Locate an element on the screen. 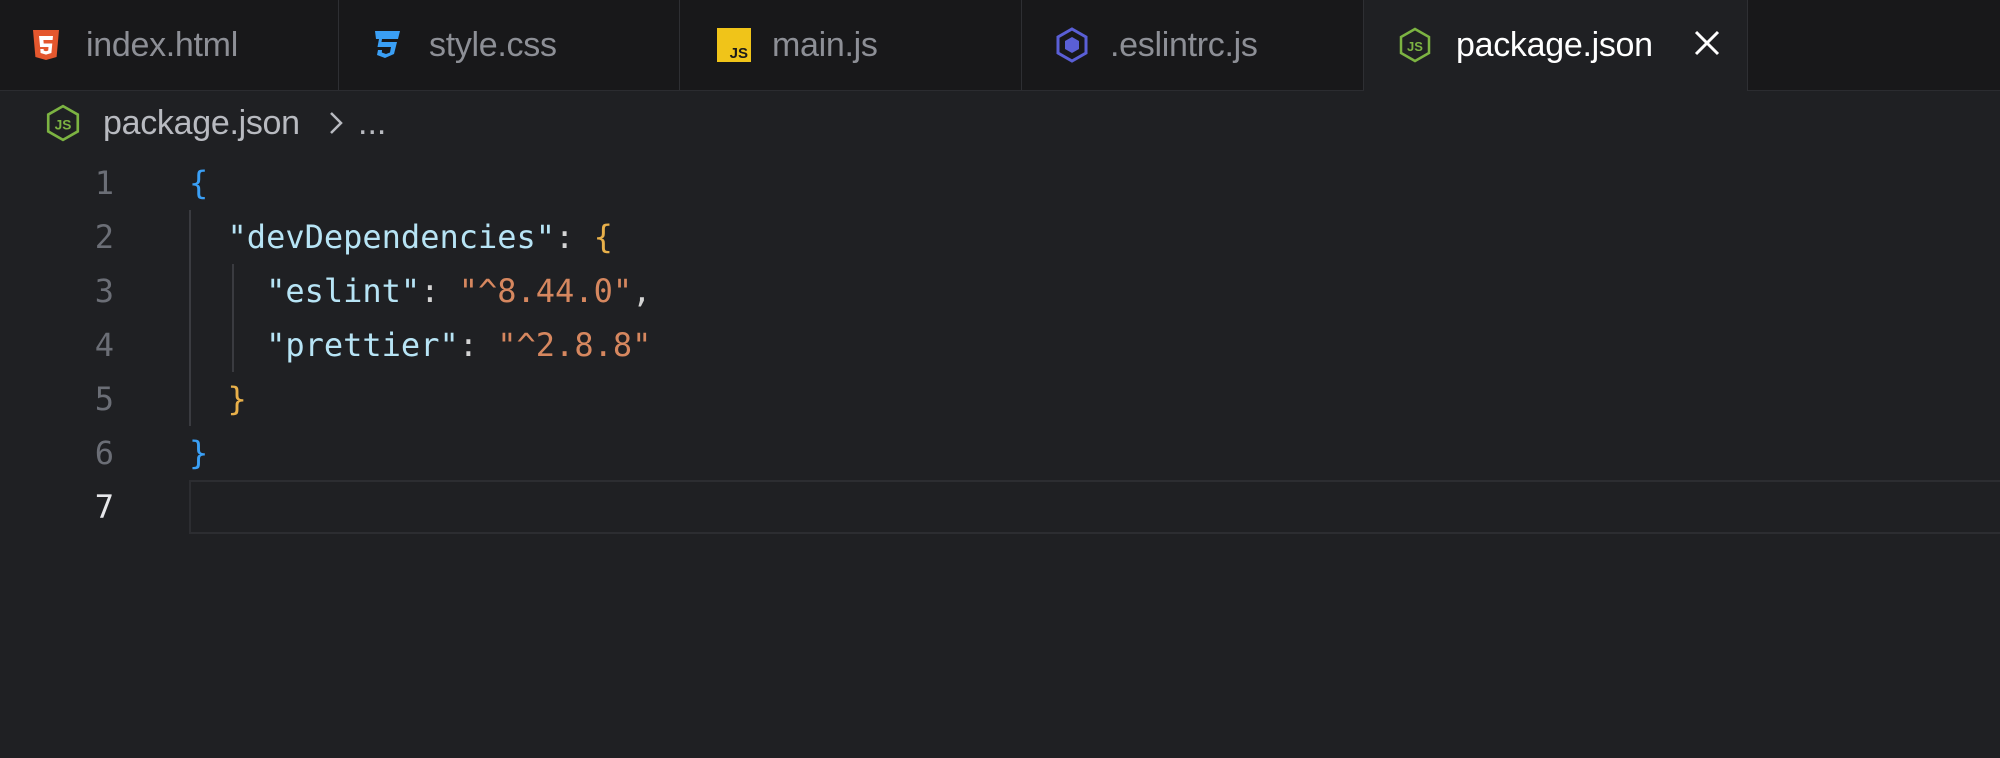  line-number: 7 is located at coordinates (104, 507).